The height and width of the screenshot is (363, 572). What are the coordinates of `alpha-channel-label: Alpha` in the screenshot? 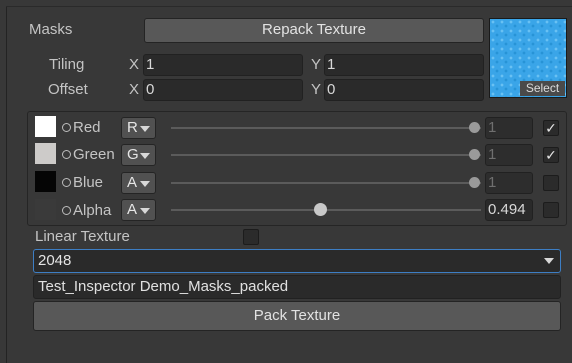 It's located at (92, 210).